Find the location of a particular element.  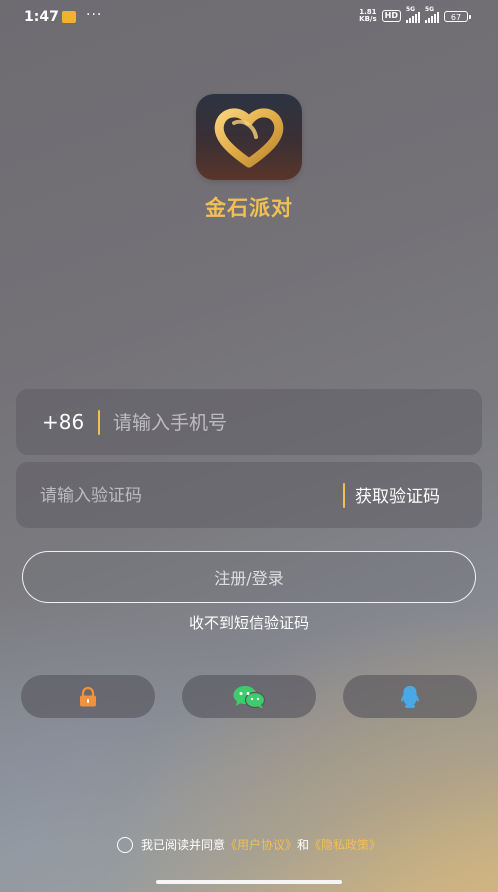

verification-code-field: 获取验证码 is located at coordinates (249, 495).